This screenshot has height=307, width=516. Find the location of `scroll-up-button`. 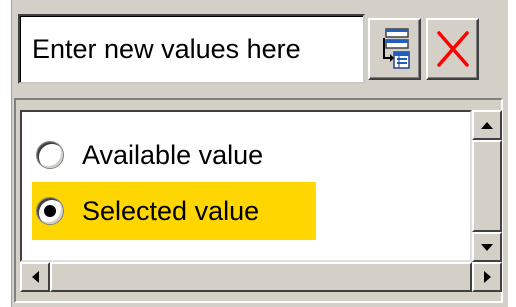

scroll-up-button is located at coordinates (487, 125).